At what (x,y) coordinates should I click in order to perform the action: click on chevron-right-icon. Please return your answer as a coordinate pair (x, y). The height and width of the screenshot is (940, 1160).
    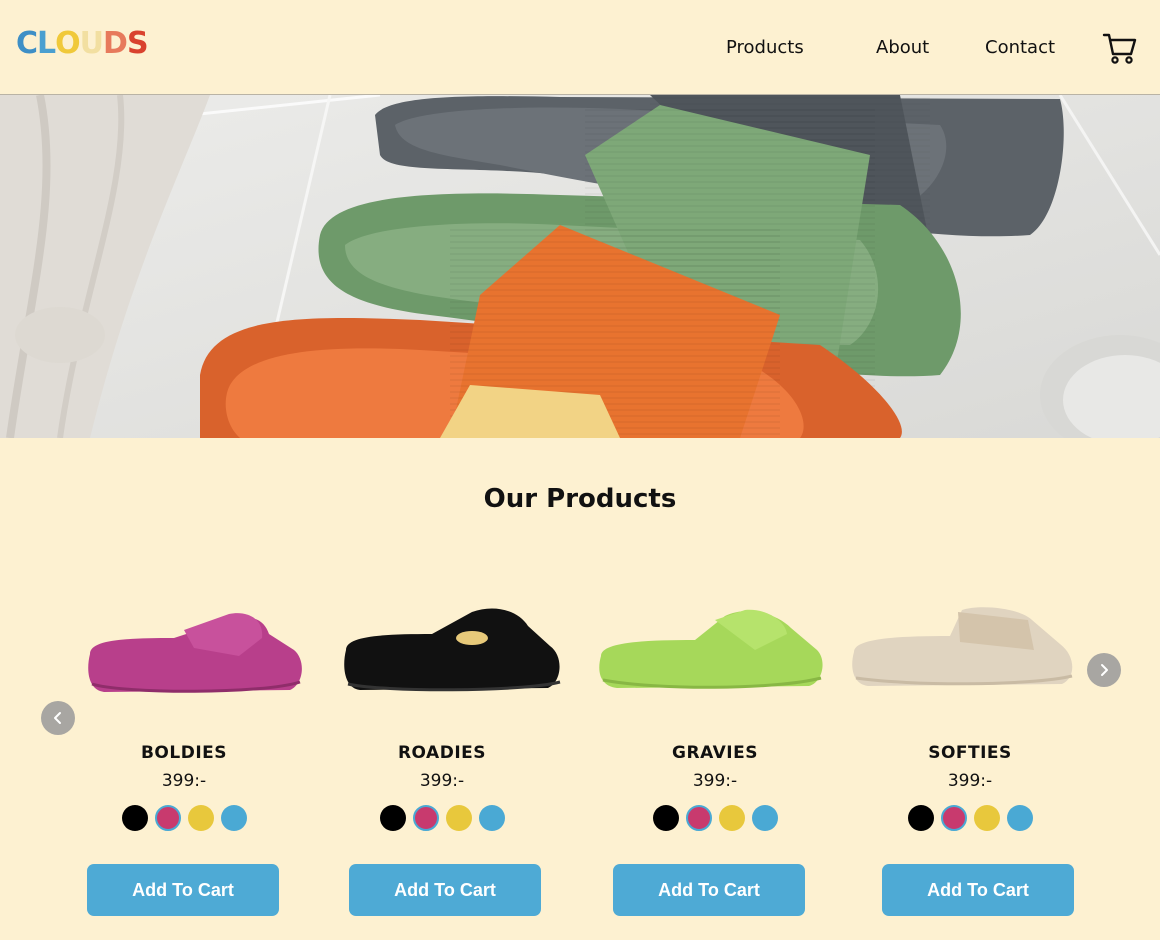
    Looking at the image, I should click on (1104, 670).